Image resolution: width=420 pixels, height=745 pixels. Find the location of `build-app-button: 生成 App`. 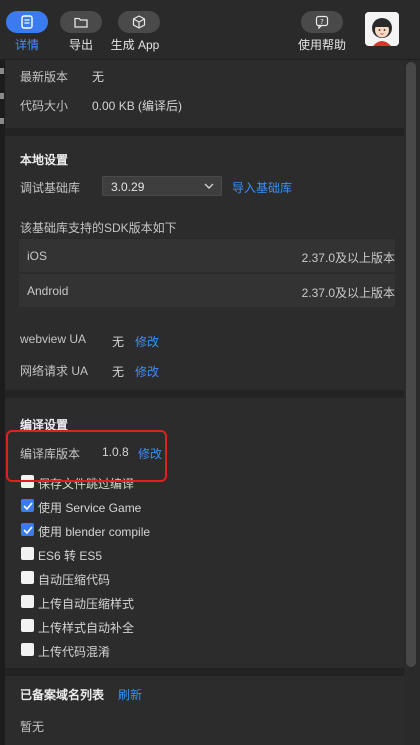

build-app-button: 生成 App is located at coordinates (136, 32).